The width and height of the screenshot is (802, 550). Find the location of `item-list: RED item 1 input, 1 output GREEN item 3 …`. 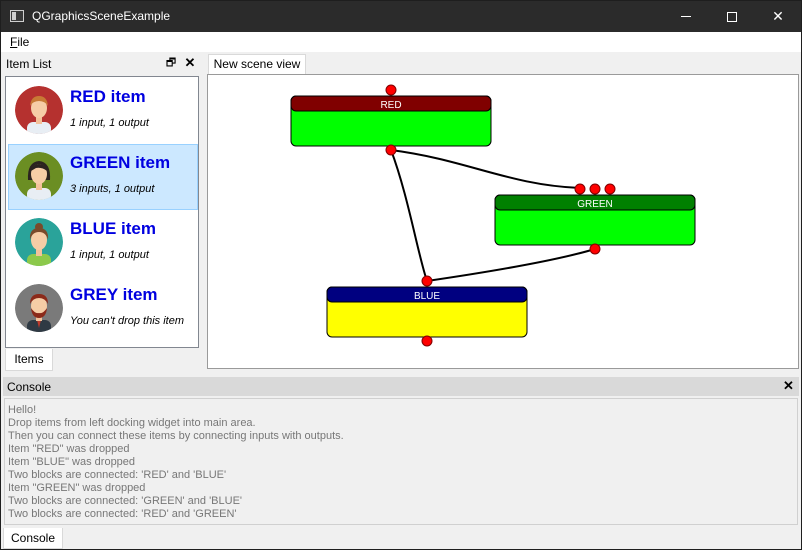

item-list: RED item 1 input, 1 output GREEN item 3 … is located at coordinates (102, 212).